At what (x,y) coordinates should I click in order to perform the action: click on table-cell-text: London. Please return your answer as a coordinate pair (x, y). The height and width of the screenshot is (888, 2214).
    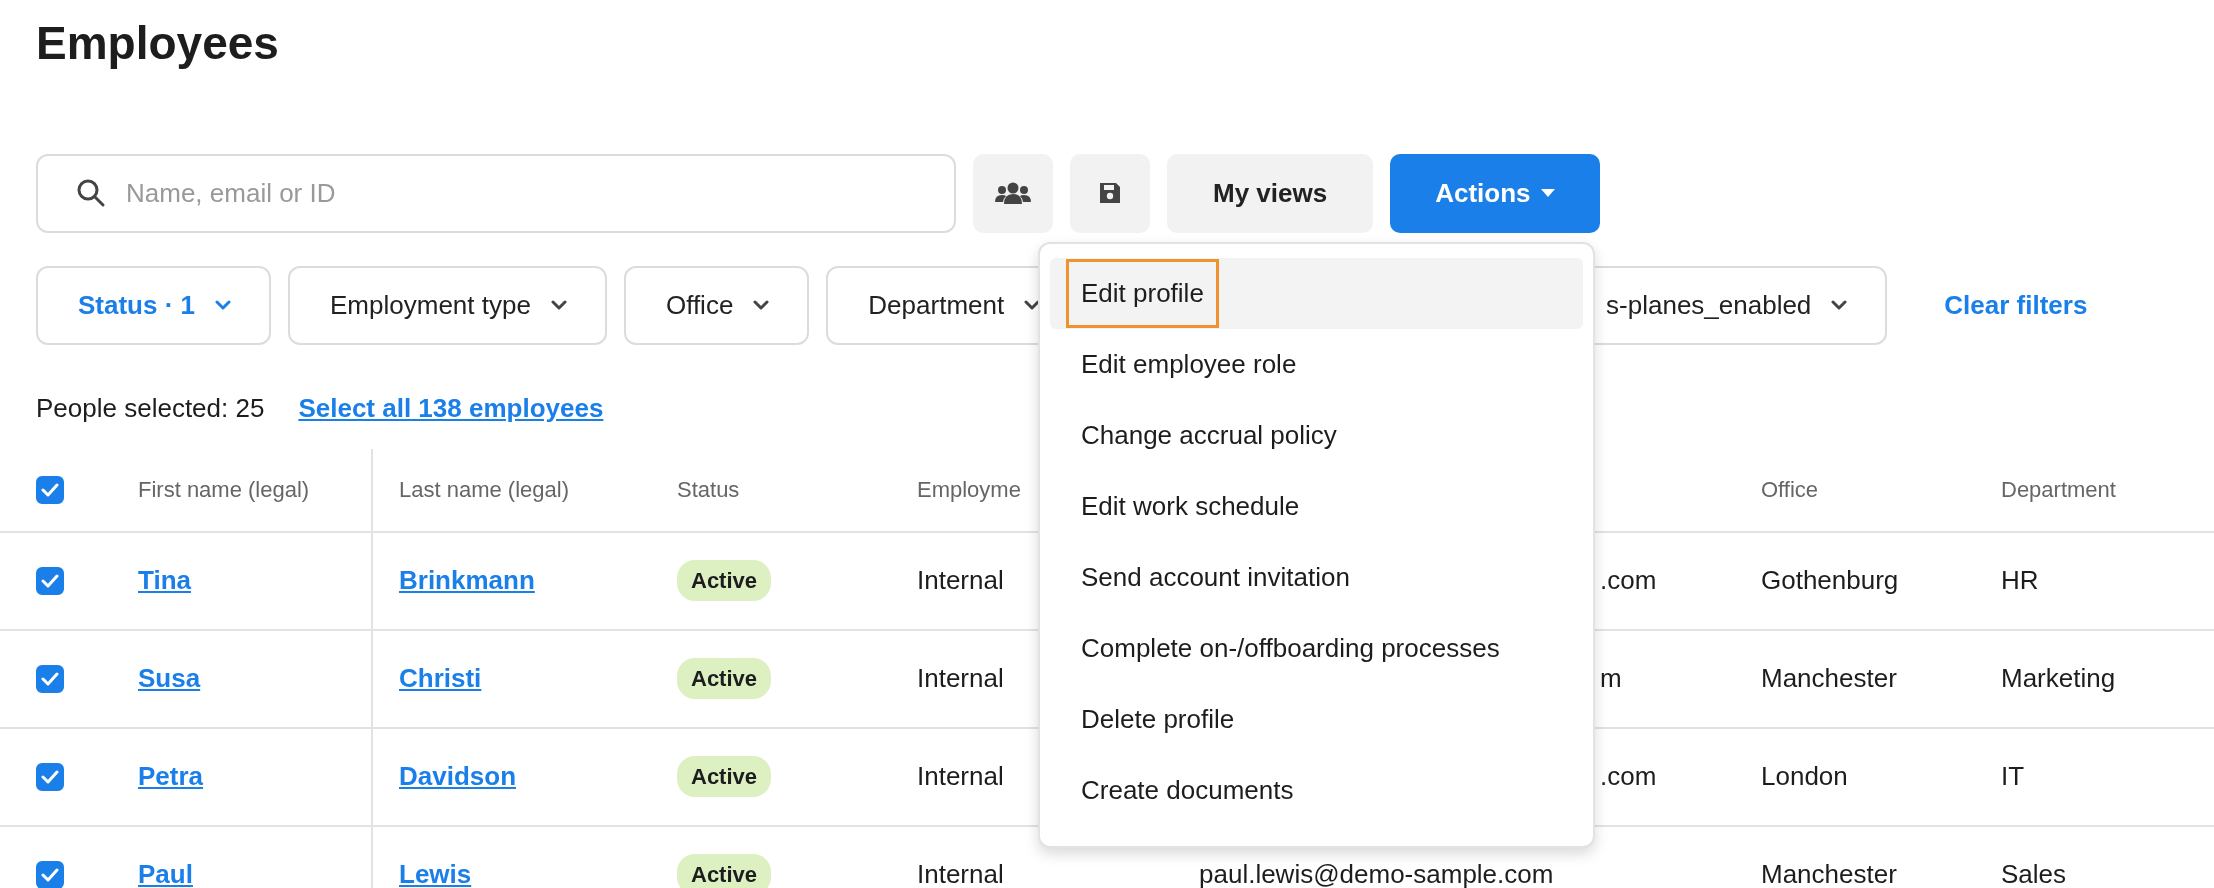
    Looking at the image, I should click on (1804, 777).